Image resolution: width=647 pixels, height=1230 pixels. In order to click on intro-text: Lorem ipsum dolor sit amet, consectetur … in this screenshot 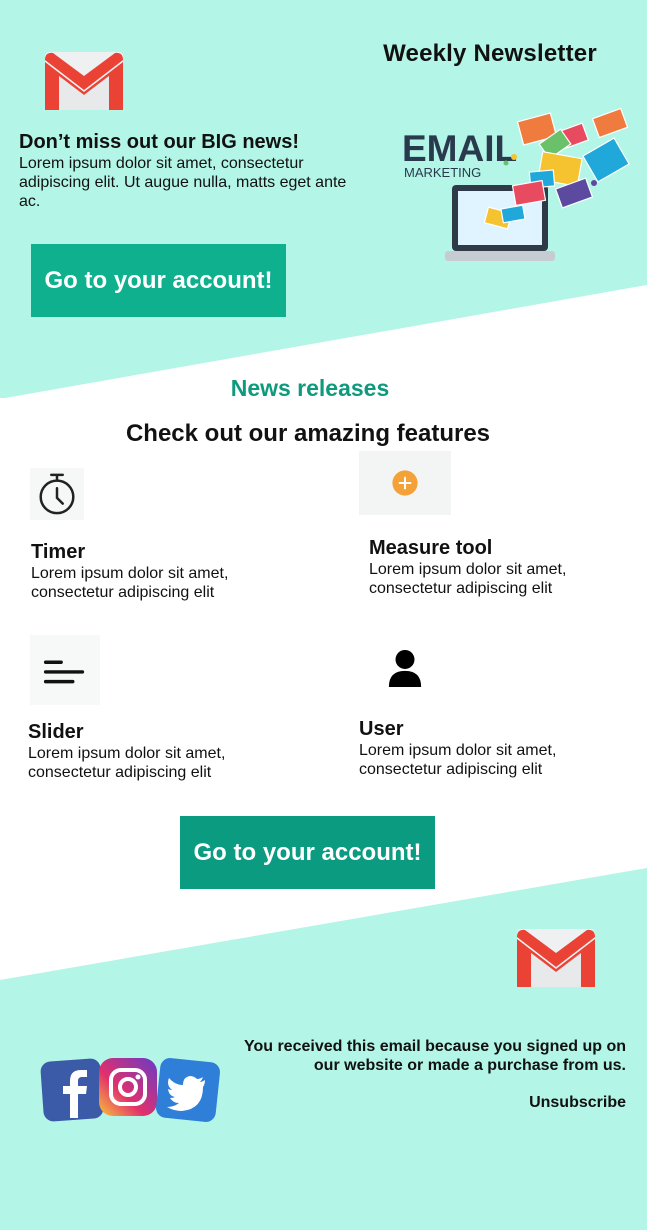, I will do `click(183, 182)`.